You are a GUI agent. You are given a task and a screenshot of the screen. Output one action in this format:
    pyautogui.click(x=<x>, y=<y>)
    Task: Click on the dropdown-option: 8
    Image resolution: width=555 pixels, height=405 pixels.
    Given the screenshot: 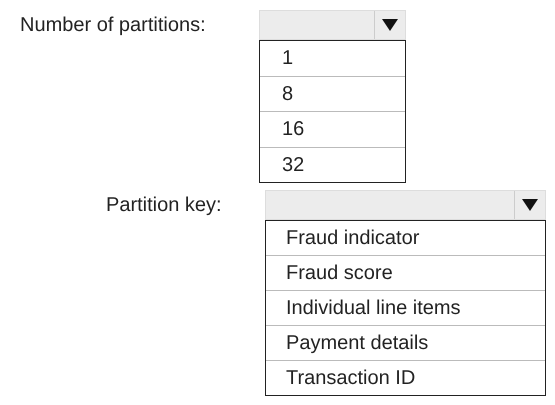 What is the action you would take?
    pyautogui.click(x=332, y=93)
    